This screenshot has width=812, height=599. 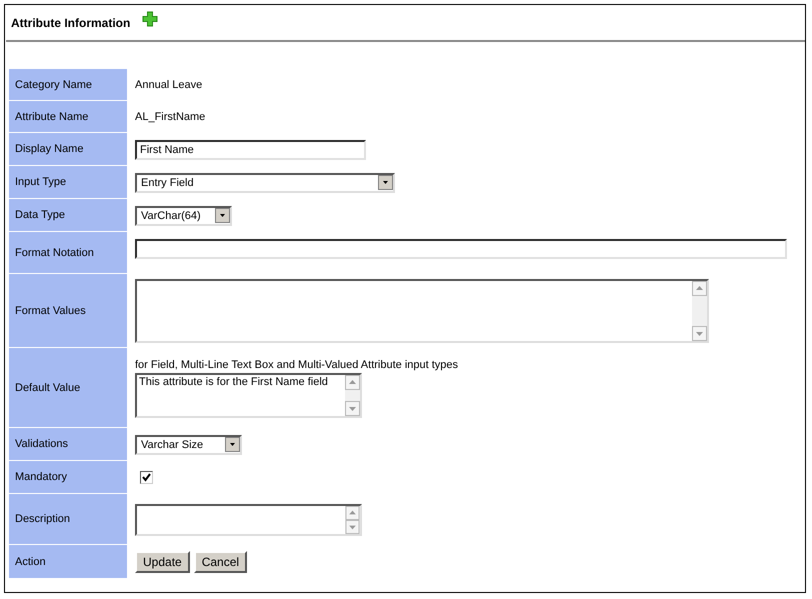 What do you see at coordinates (146, 477) in the screenshot?
I see `checkbox` at bounding box center [146, 477].